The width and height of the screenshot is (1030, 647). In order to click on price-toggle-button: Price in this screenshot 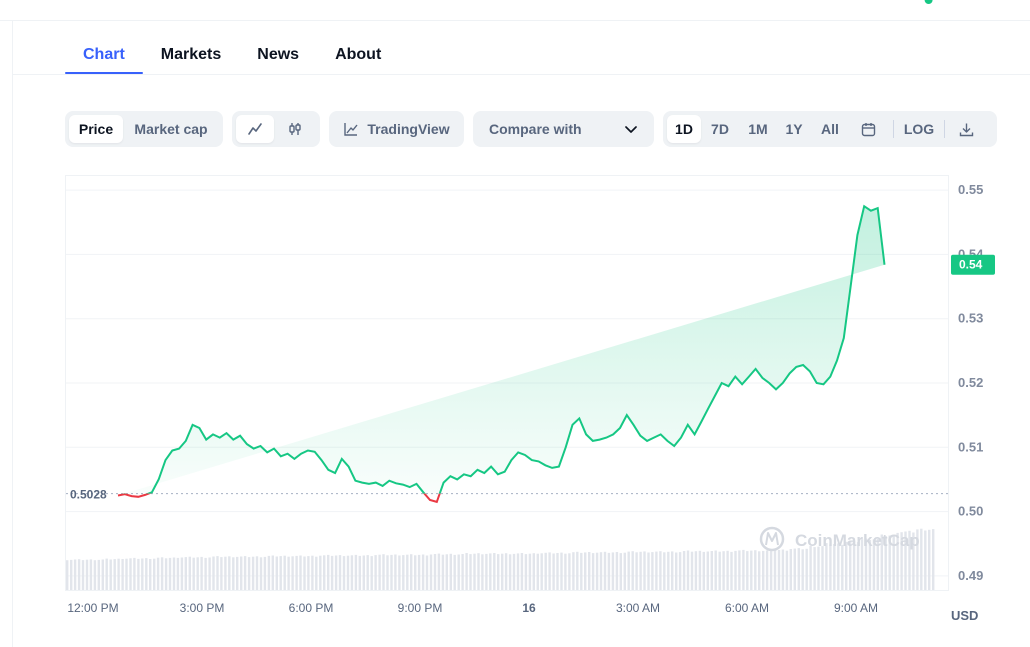, I will do `click(96, 129)`.